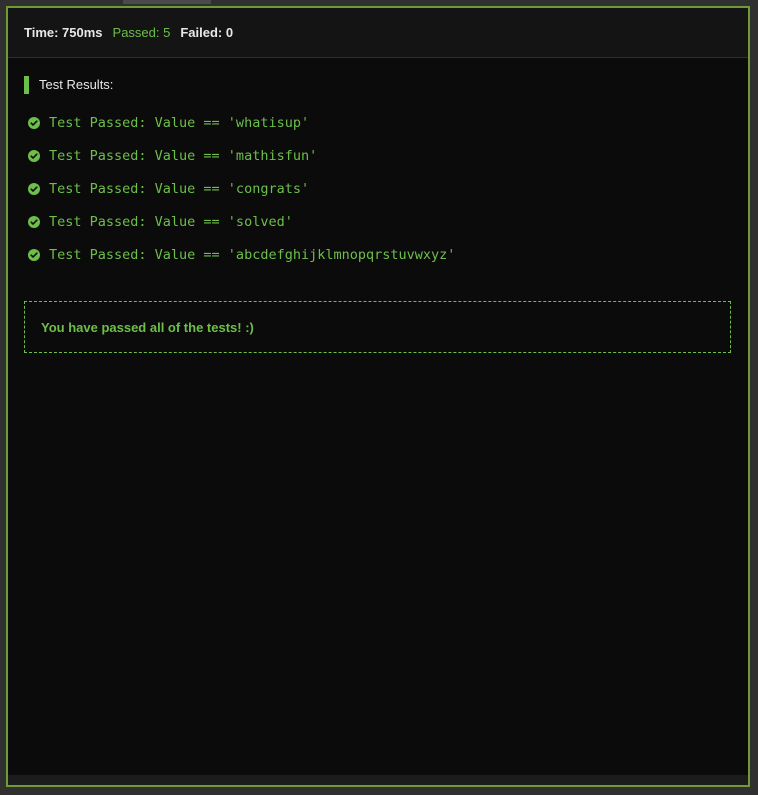  What do you see at coordinates (377, 327) in the screenshot?
I see `success-message-box: You have passed all of the tests! :)` at bounding box center [377, 327].